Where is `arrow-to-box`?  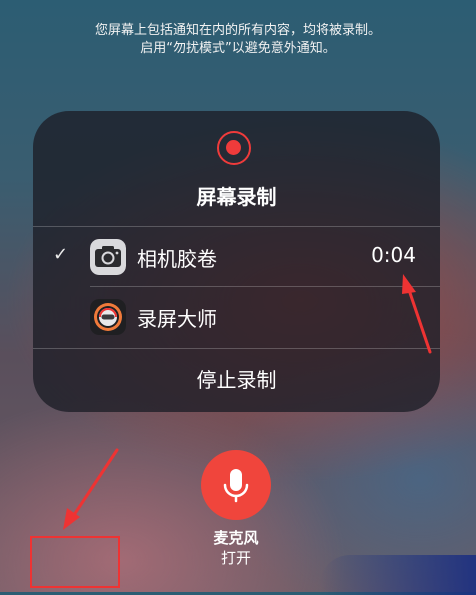
arrow-to-box is located at coordinates (91, 489).